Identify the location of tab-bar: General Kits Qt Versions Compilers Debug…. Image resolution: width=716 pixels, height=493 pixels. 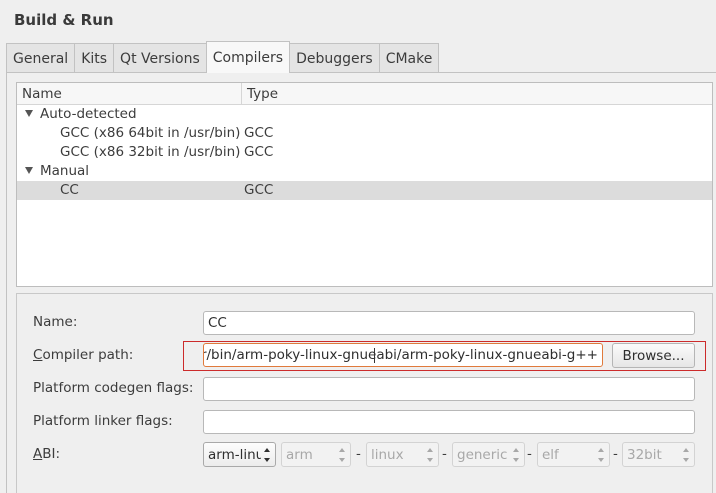
(223, 57).